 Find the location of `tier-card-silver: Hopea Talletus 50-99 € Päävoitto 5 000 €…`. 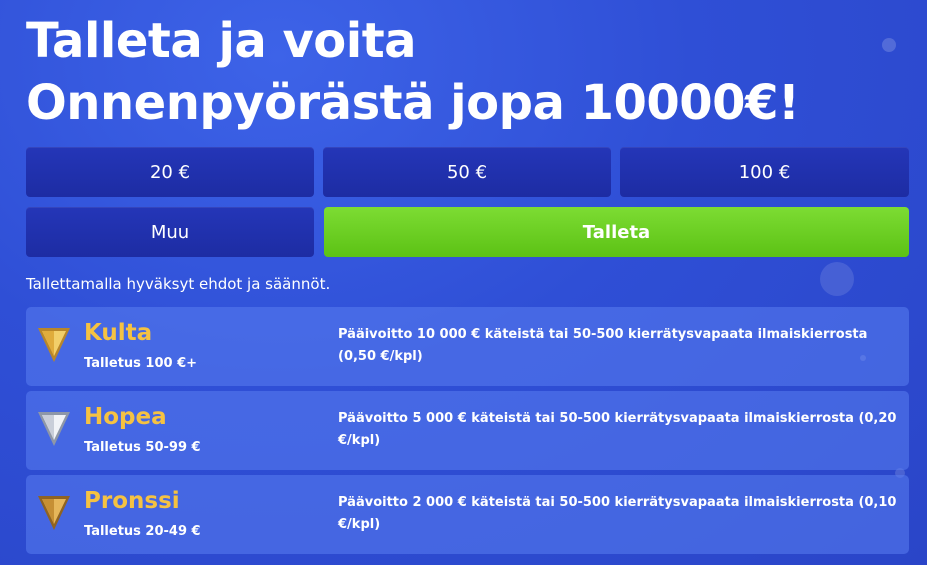

tier-card-silver: Hopea Talletus 50-99 € Päävoitto 5 000 €… is located at coordinates (467, 430).